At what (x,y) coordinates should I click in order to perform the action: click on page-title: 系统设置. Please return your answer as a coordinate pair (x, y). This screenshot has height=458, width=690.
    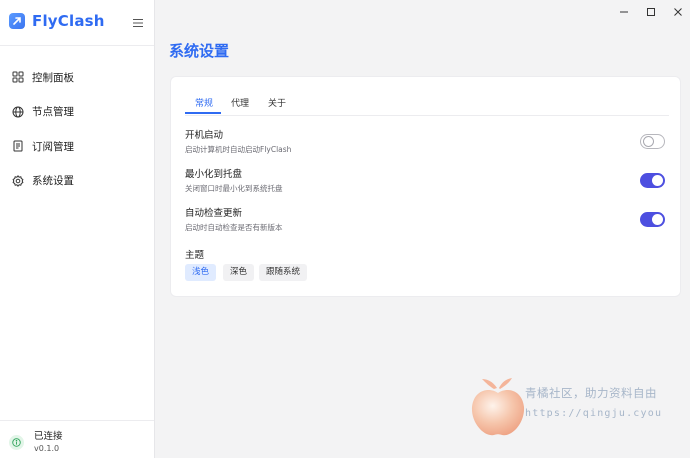
    Looking at the image, I should click on (199, 51).